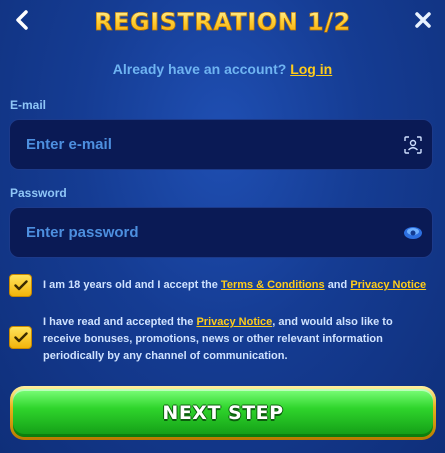 The width and height of the screenshot is (445, 453). I want to click on age-consent-prefix: I am 18 years old and I accept the, so click(130, 285).